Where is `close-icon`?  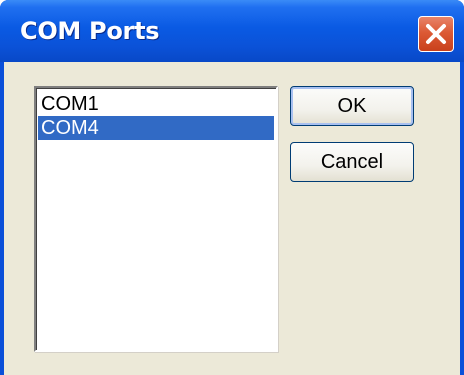 close-icon is located at coordinates (436, 34).